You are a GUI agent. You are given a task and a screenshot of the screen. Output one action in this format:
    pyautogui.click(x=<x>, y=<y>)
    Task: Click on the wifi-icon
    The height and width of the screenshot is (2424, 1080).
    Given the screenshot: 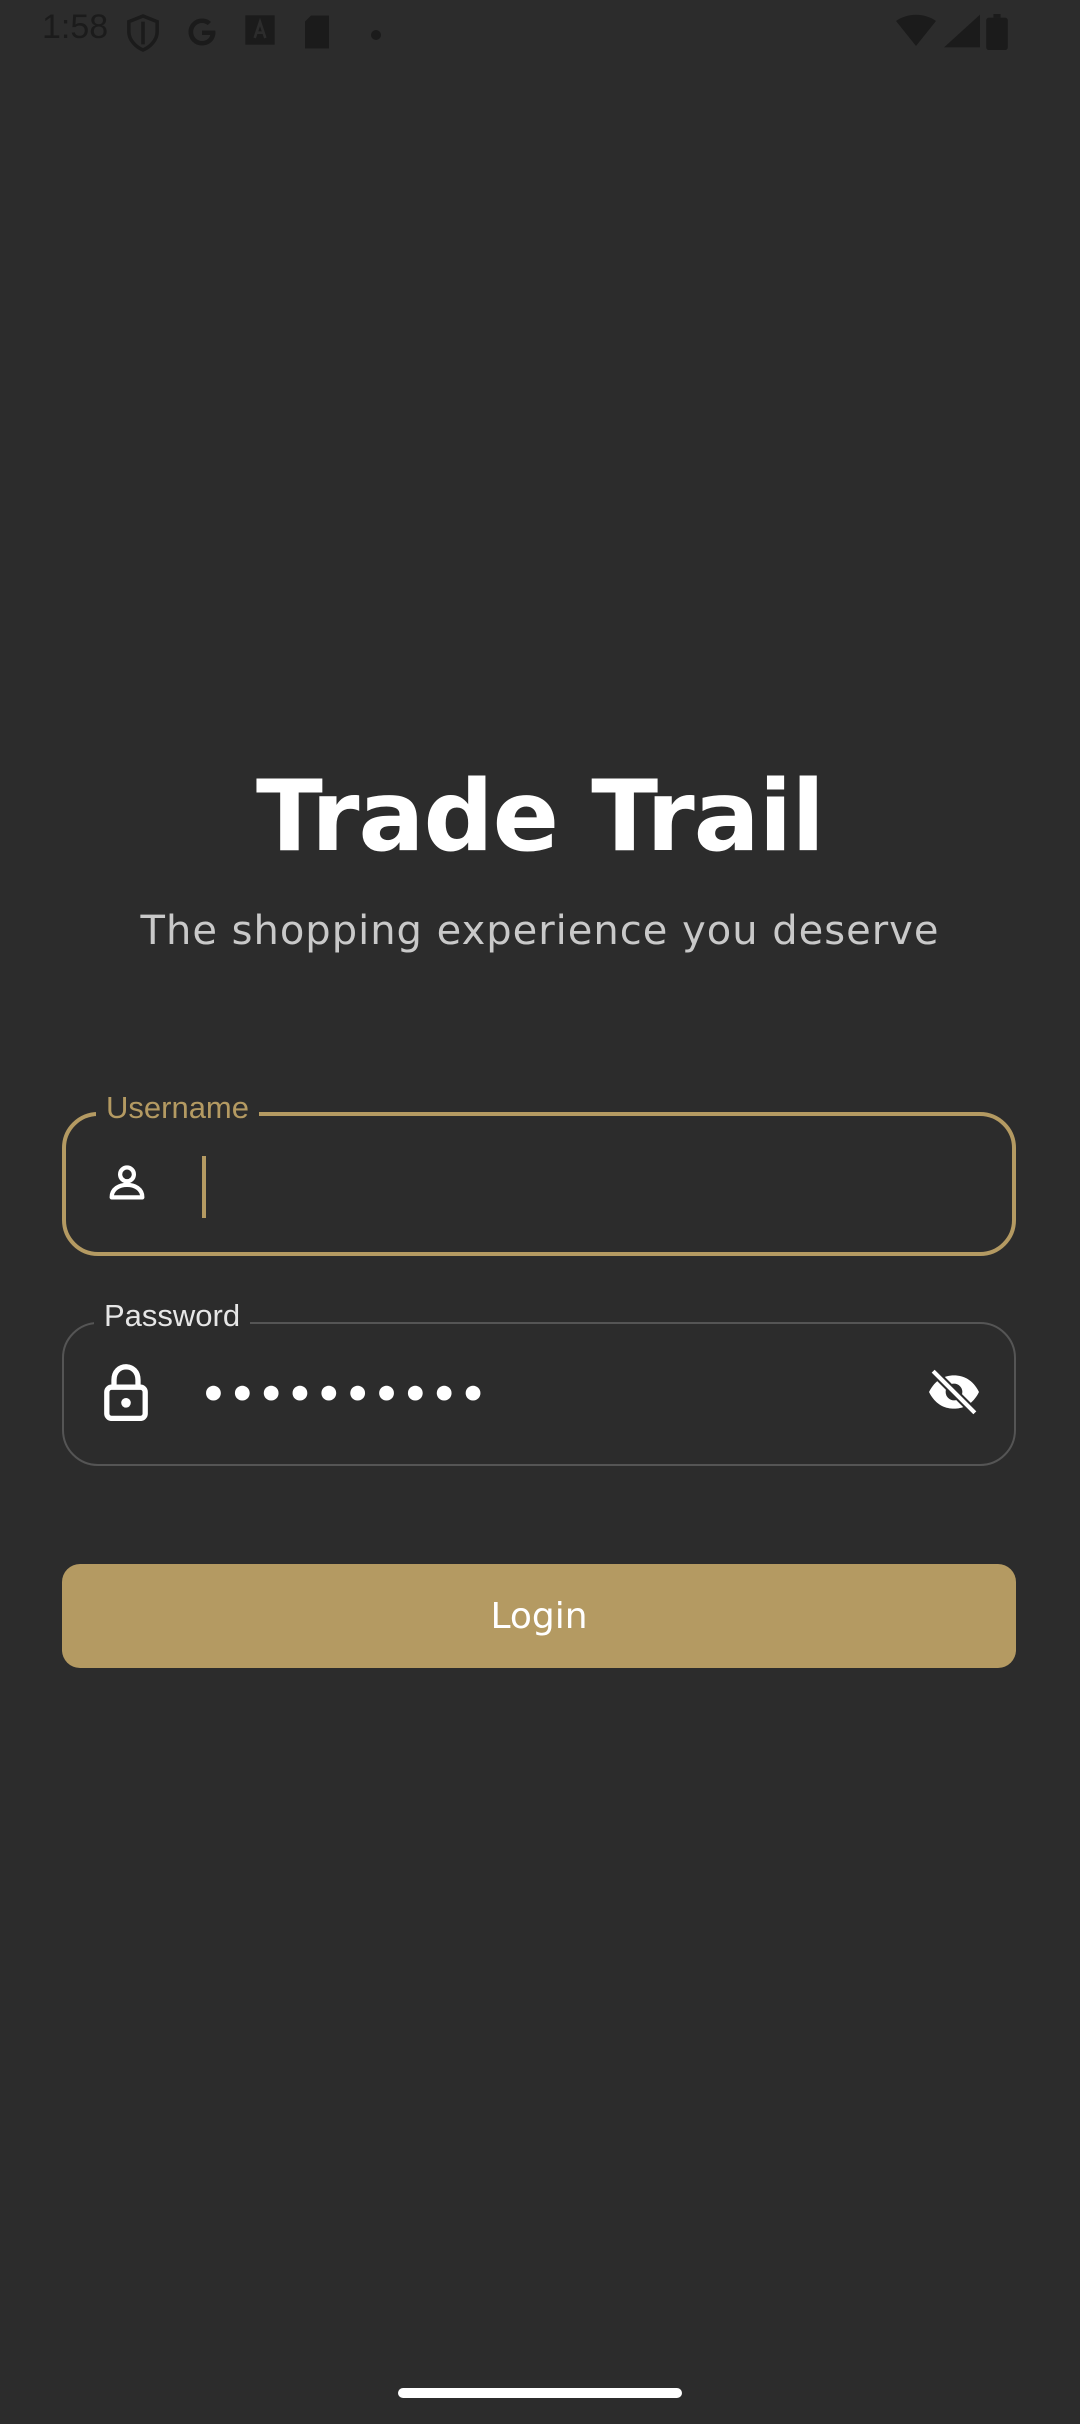 What is the action you would take?
    pyautogui.click(x=916, y=33)
    